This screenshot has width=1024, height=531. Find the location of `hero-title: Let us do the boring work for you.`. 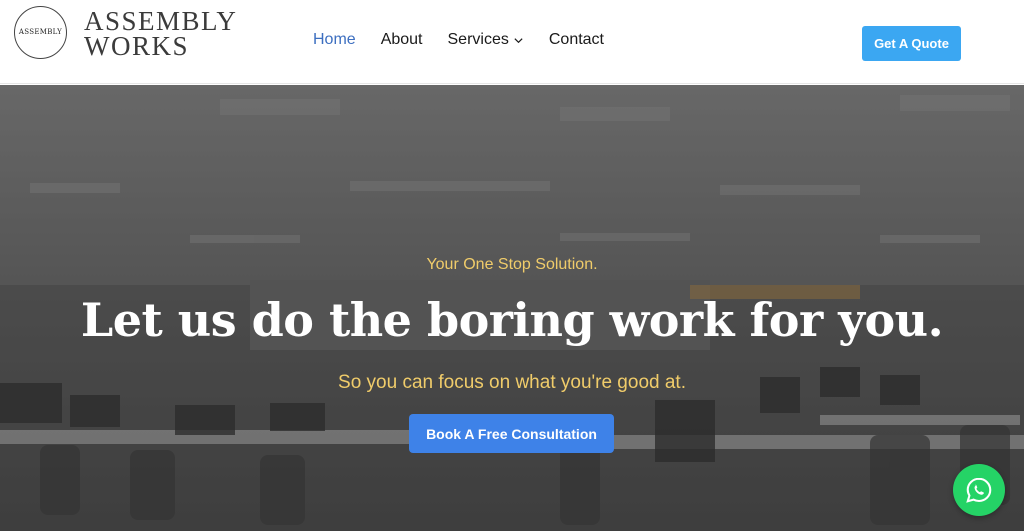

hero-title: Let us do the boring work for you. is located at coordinates (512, 320).